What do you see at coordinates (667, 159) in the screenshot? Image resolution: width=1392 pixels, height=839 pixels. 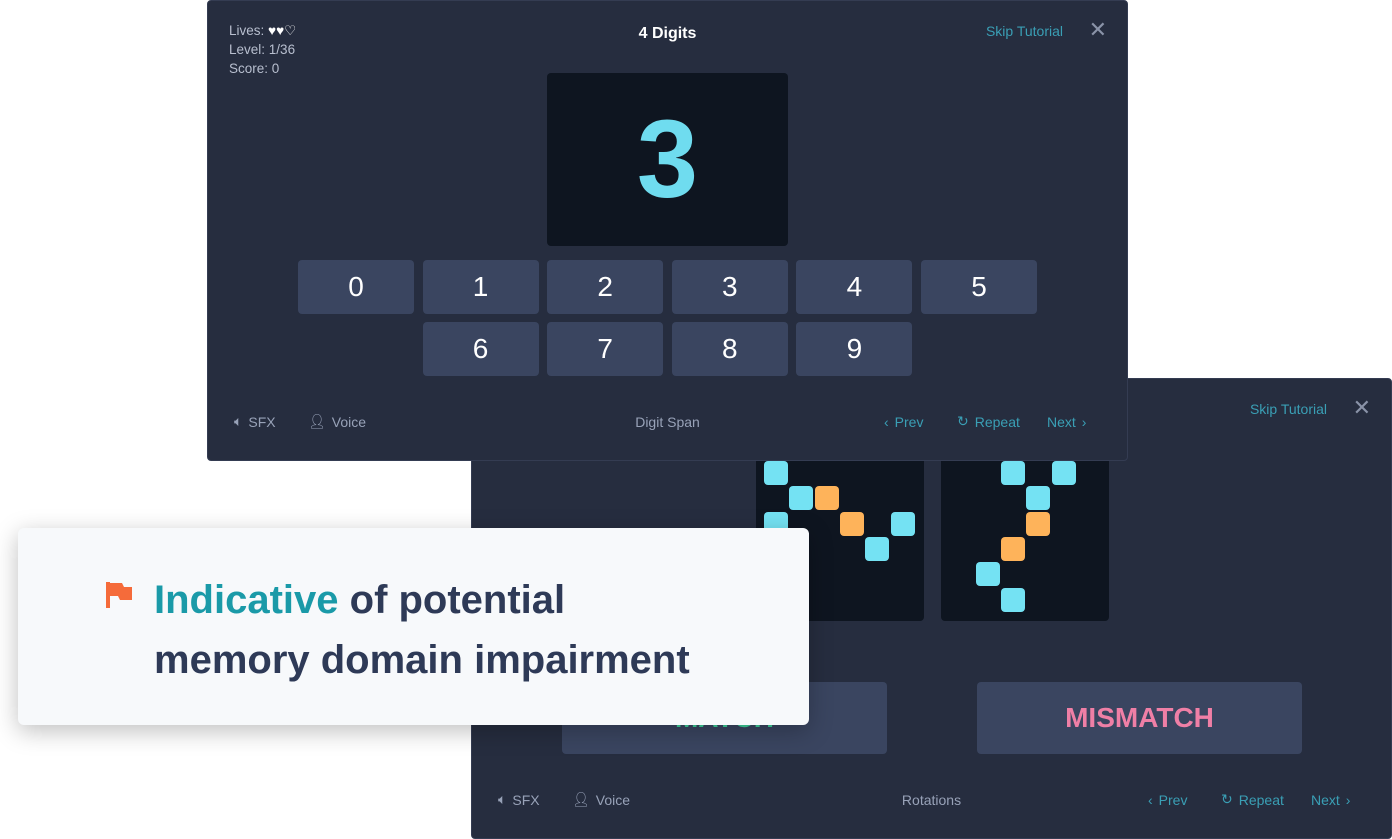 I see `digit-display: 3` at bounding box center [667, 159].